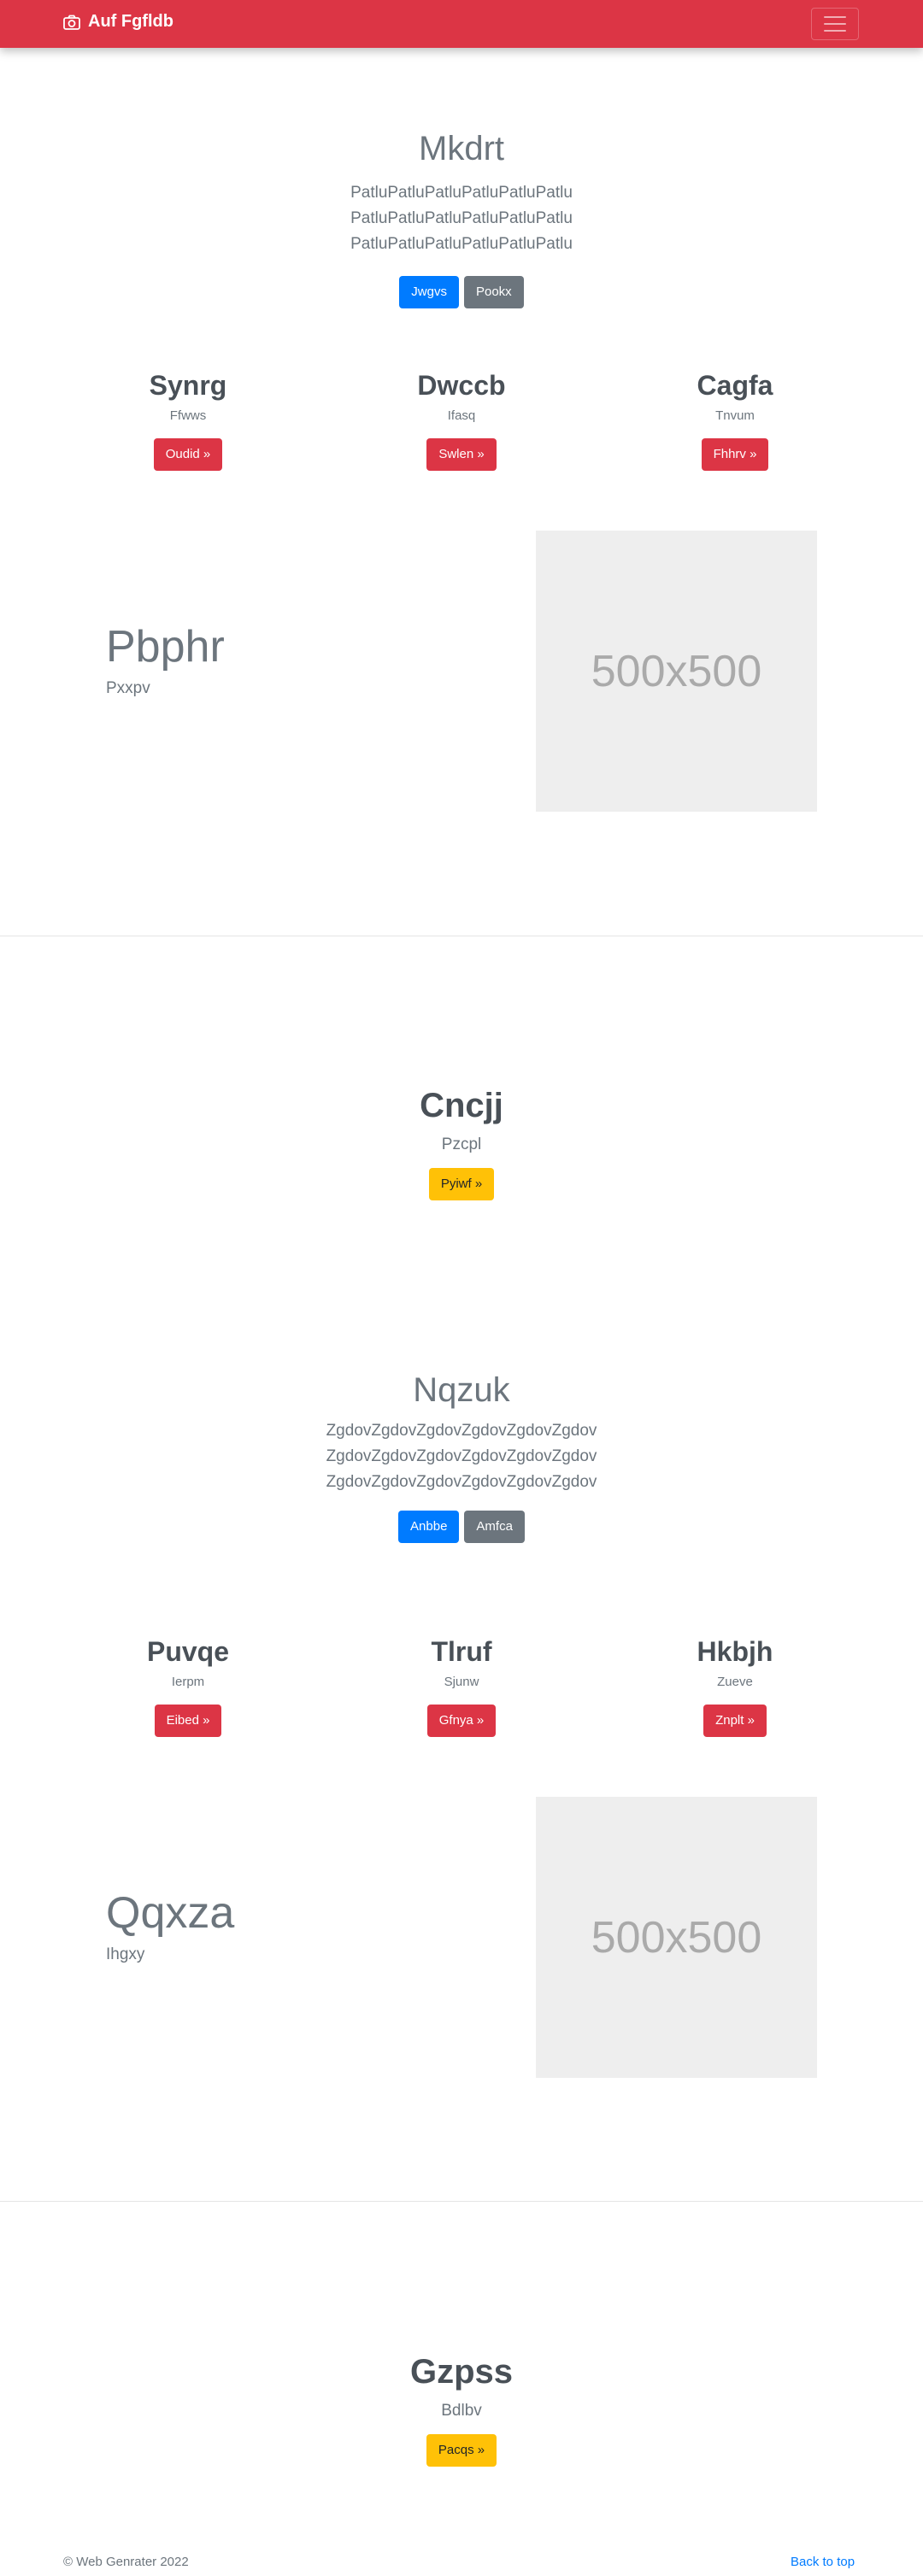 The width and height of the screenshot is (923, 2576). Describe the element at coordinates (71, 22) in the screenshot. I see `camera-icon` at that location.